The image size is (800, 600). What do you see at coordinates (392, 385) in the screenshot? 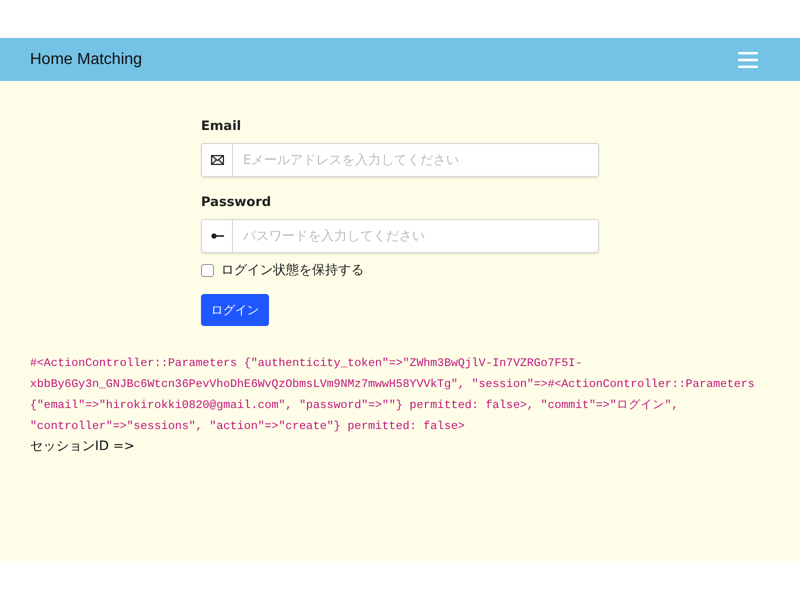
I see `debug-output-line: xbbBy6Gy3n_GNJBc6Wtcn36PevVhoDhE6WvQzObmsLVm9NMz7mwwH58YVVkTg", "session"=>#<ActionController::Parameters` at bounding box center [392, 385].